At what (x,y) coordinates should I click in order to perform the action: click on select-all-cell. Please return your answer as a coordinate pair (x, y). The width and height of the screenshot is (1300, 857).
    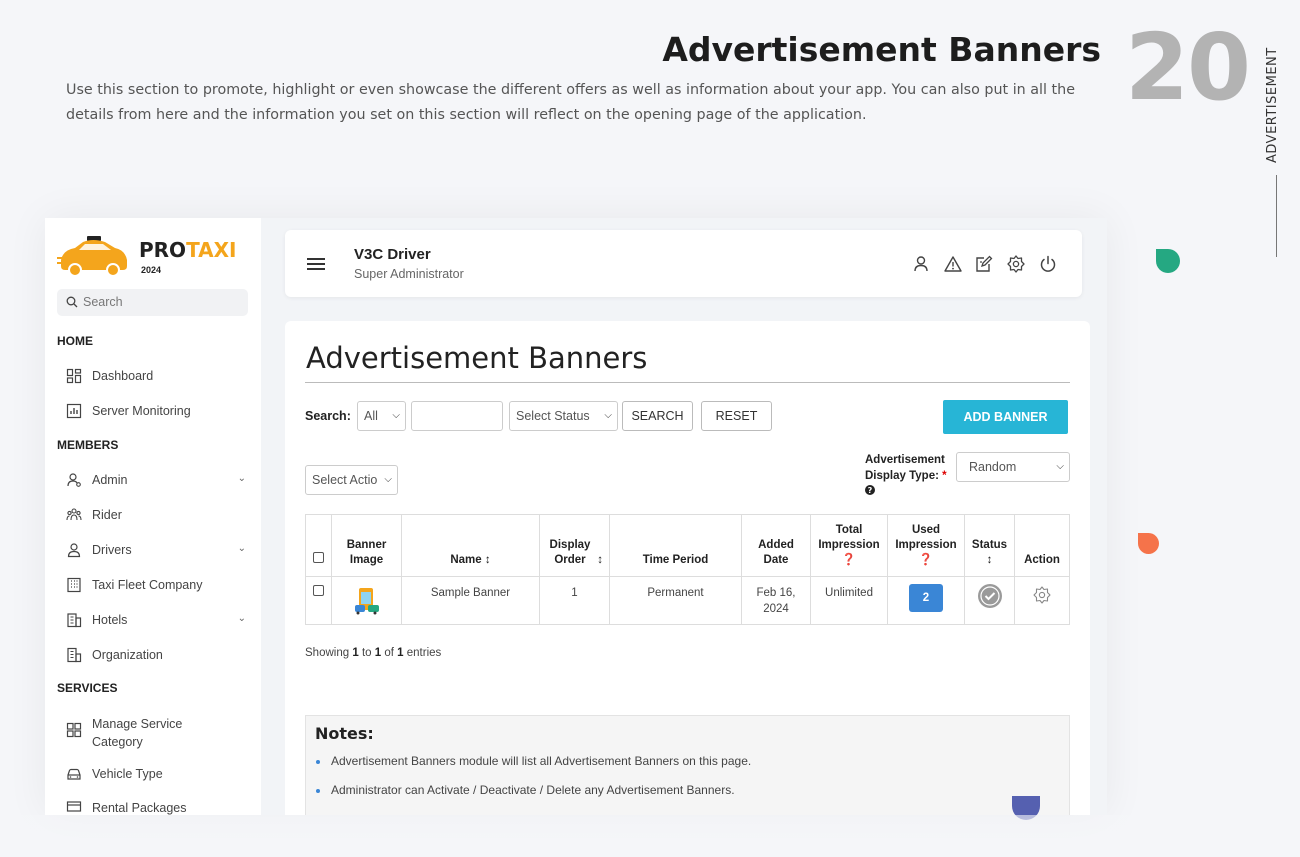
    Looking at the image, I should click on (318, 545).